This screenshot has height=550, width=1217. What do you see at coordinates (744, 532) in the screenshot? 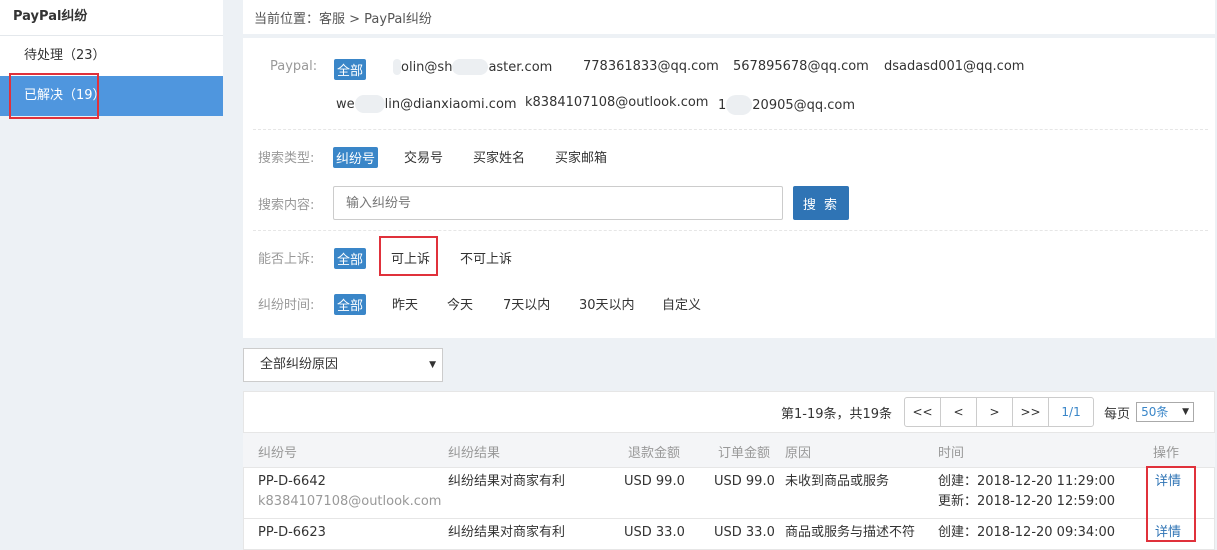
I see `order-amount: USD 33.0` at bounding box center [744, 532].